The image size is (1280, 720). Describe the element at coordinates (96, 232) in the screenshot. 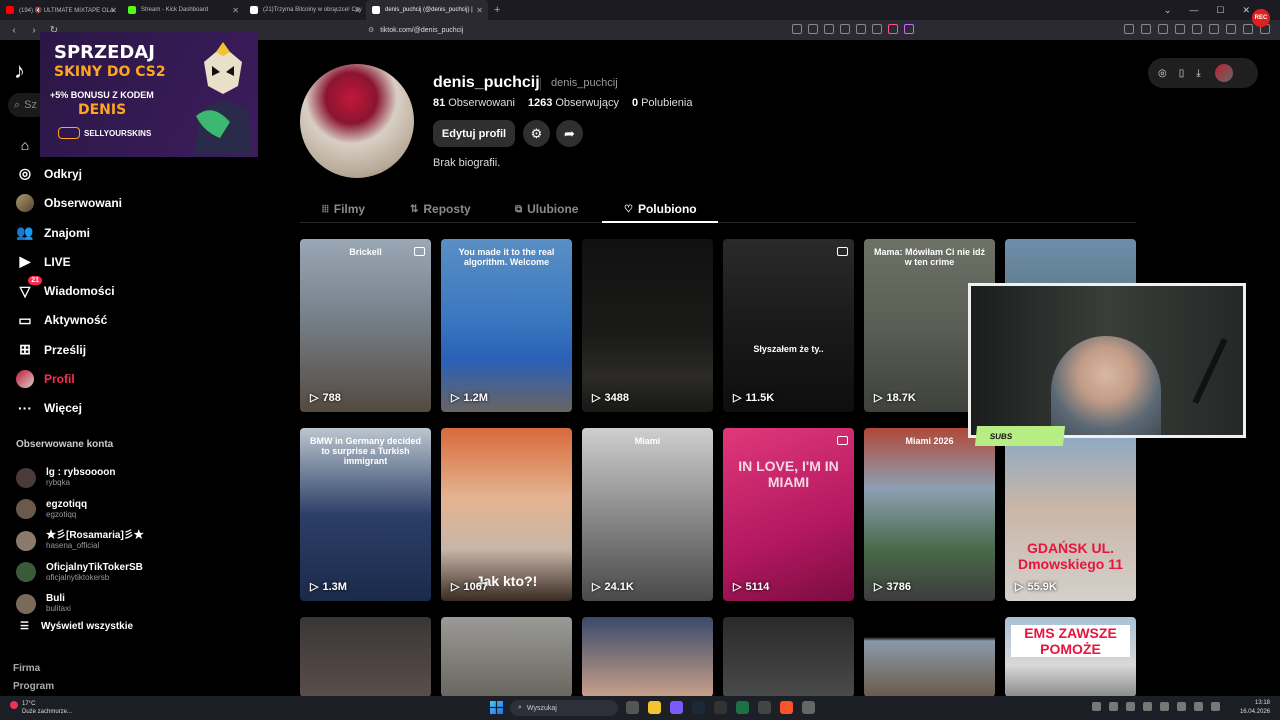

I see `sidebar-item: 👥 Znajomi` at that location.